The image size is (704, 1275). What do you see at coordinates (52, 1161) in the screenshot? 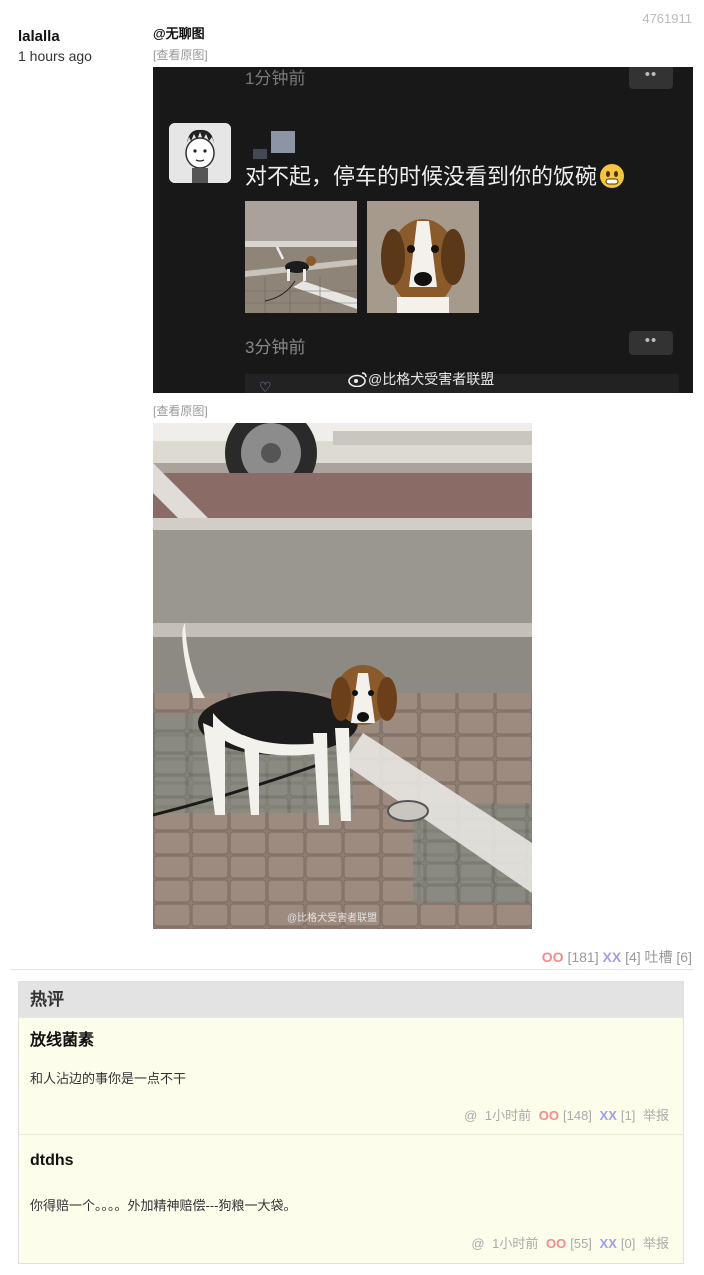
I see `comment-author: dtdhs` at bounding box center [52, 1161].